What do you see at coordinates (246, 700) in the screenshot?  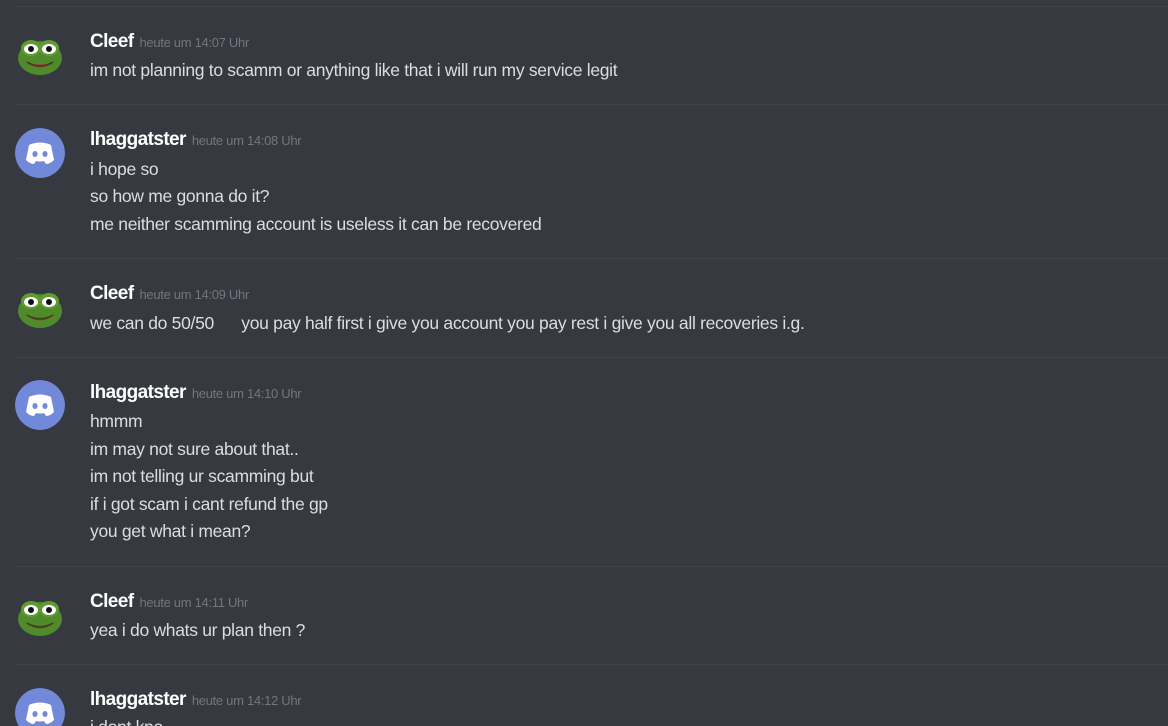 I see `timestamp: heute um 14:12 Uhr` at bounding box center [246, 700].